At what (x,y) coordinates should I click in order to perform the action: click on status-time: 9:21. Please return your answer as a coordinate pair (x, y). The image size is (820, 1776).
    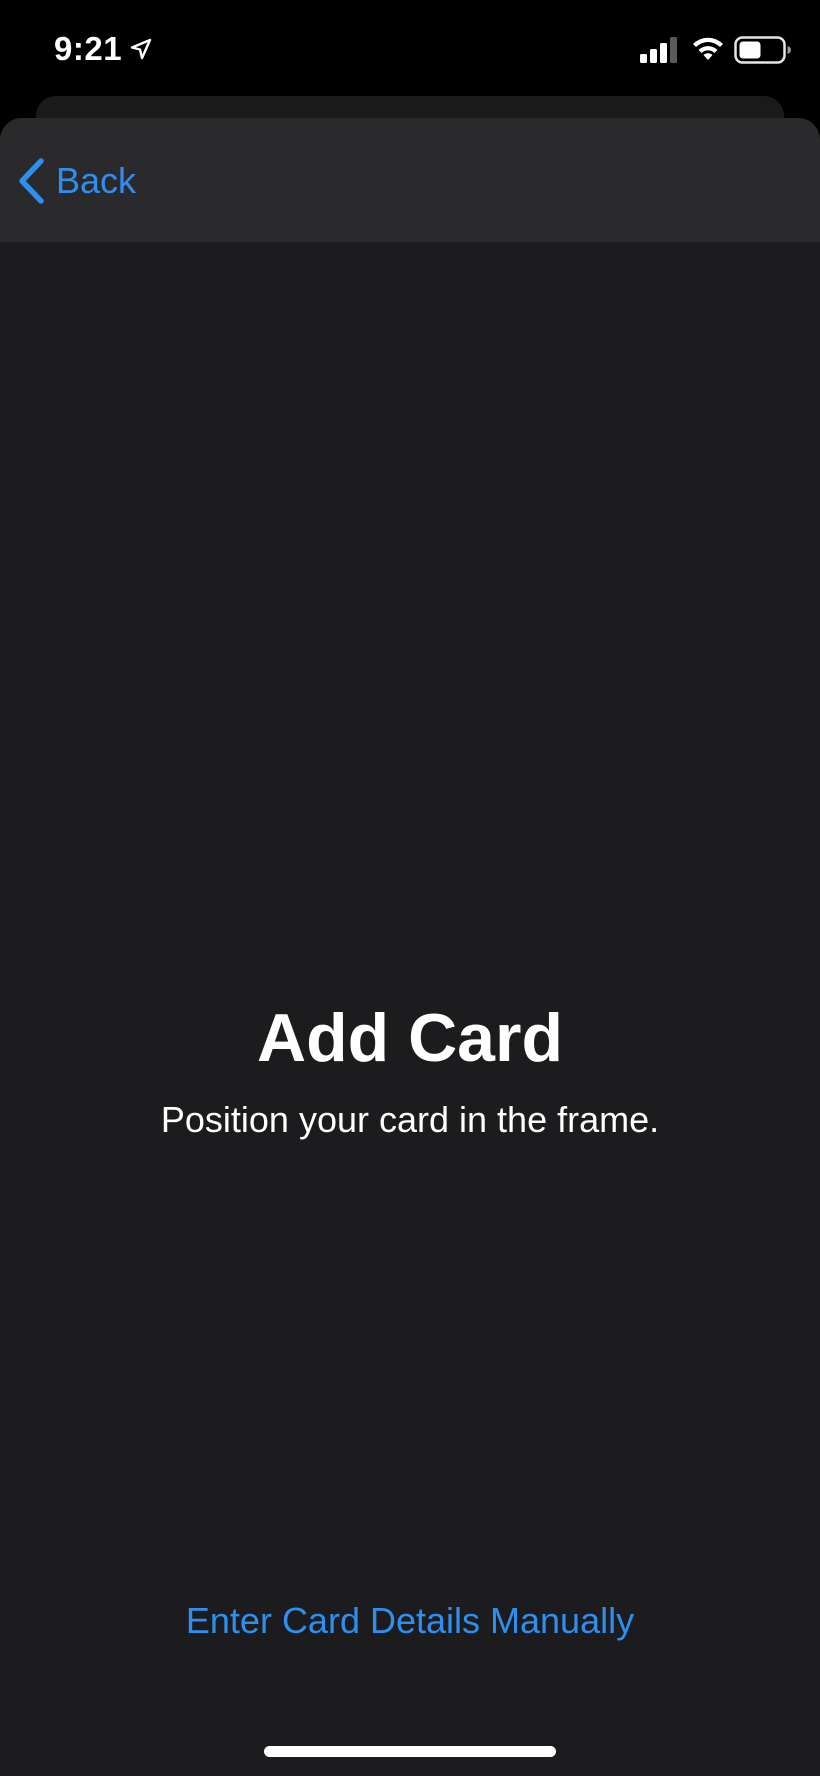
    Looking at the image, I should click on (88, 48).